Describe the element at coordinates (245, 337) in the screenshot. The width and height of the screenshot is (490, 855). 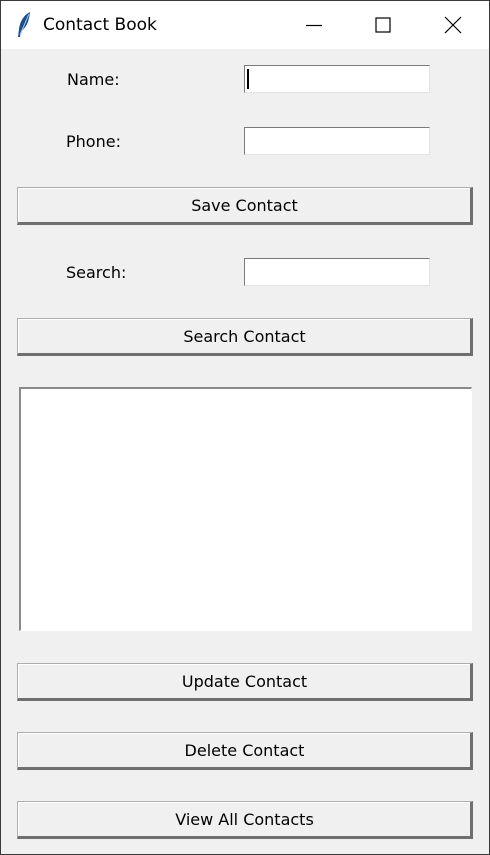
I see `search-contact-button: Search Contact` at that location.